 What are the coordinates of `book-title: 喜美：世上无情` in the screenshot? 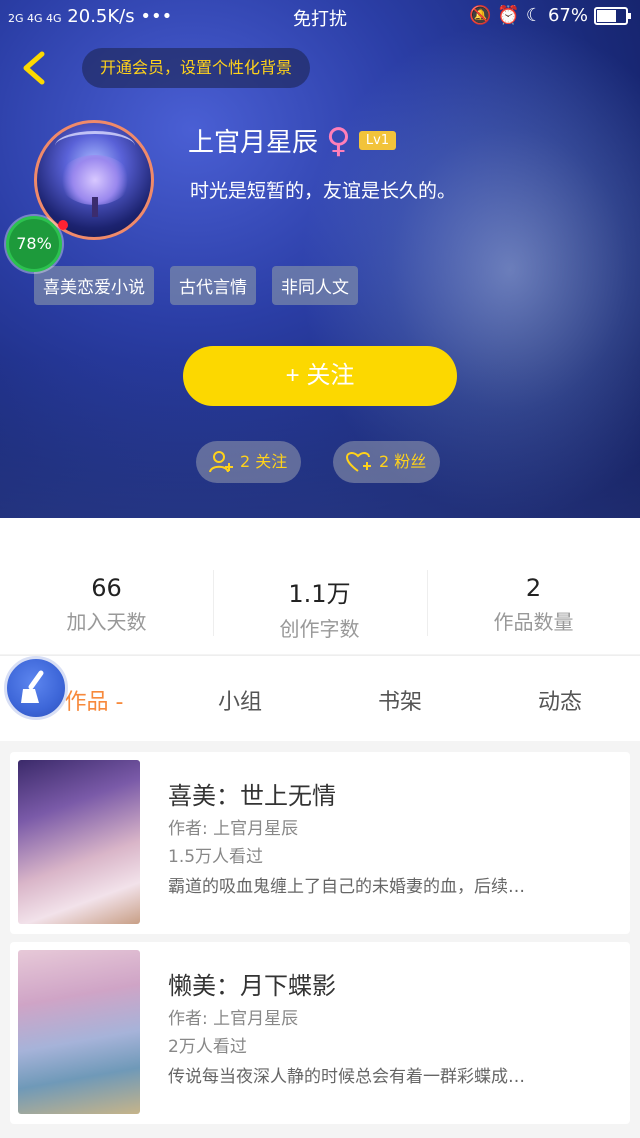 It's located at (252, 796).